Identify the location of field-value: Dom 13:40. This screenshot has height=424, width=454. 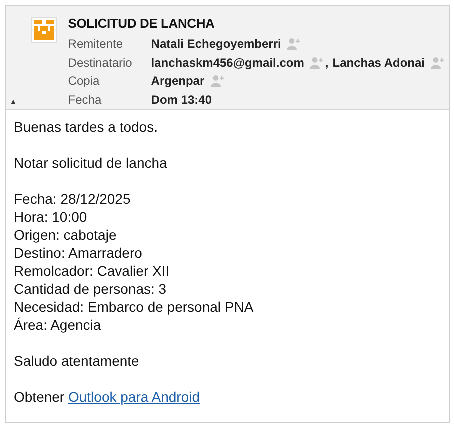
(181, 99).